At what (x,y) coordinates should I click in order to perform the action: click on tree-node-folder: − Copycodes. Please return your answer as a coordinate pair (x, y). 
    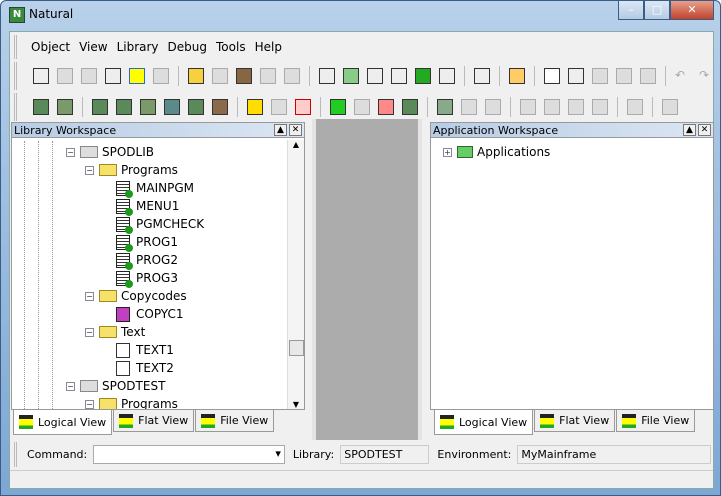
    Looking at the image, I should click on (136, 296).